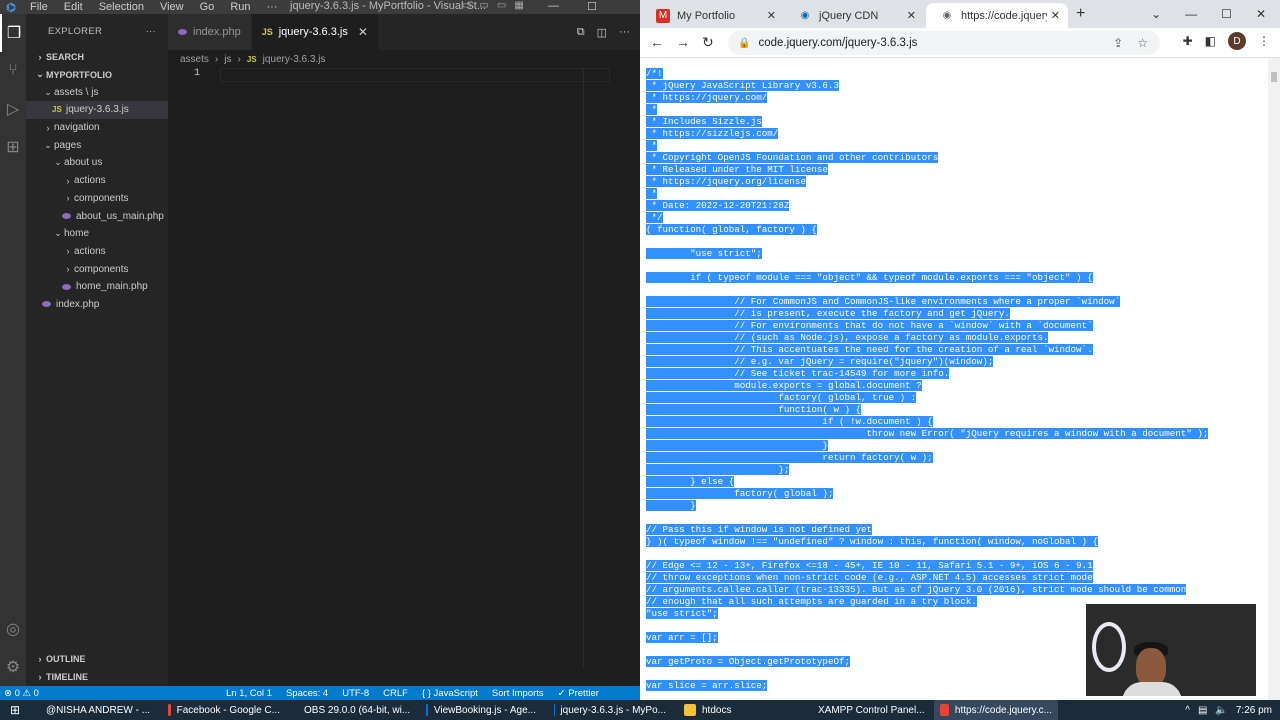  Describe the element at coordinates (1210, 41) in the screenshot. I see `side-panel-icon: ◧` at that location.